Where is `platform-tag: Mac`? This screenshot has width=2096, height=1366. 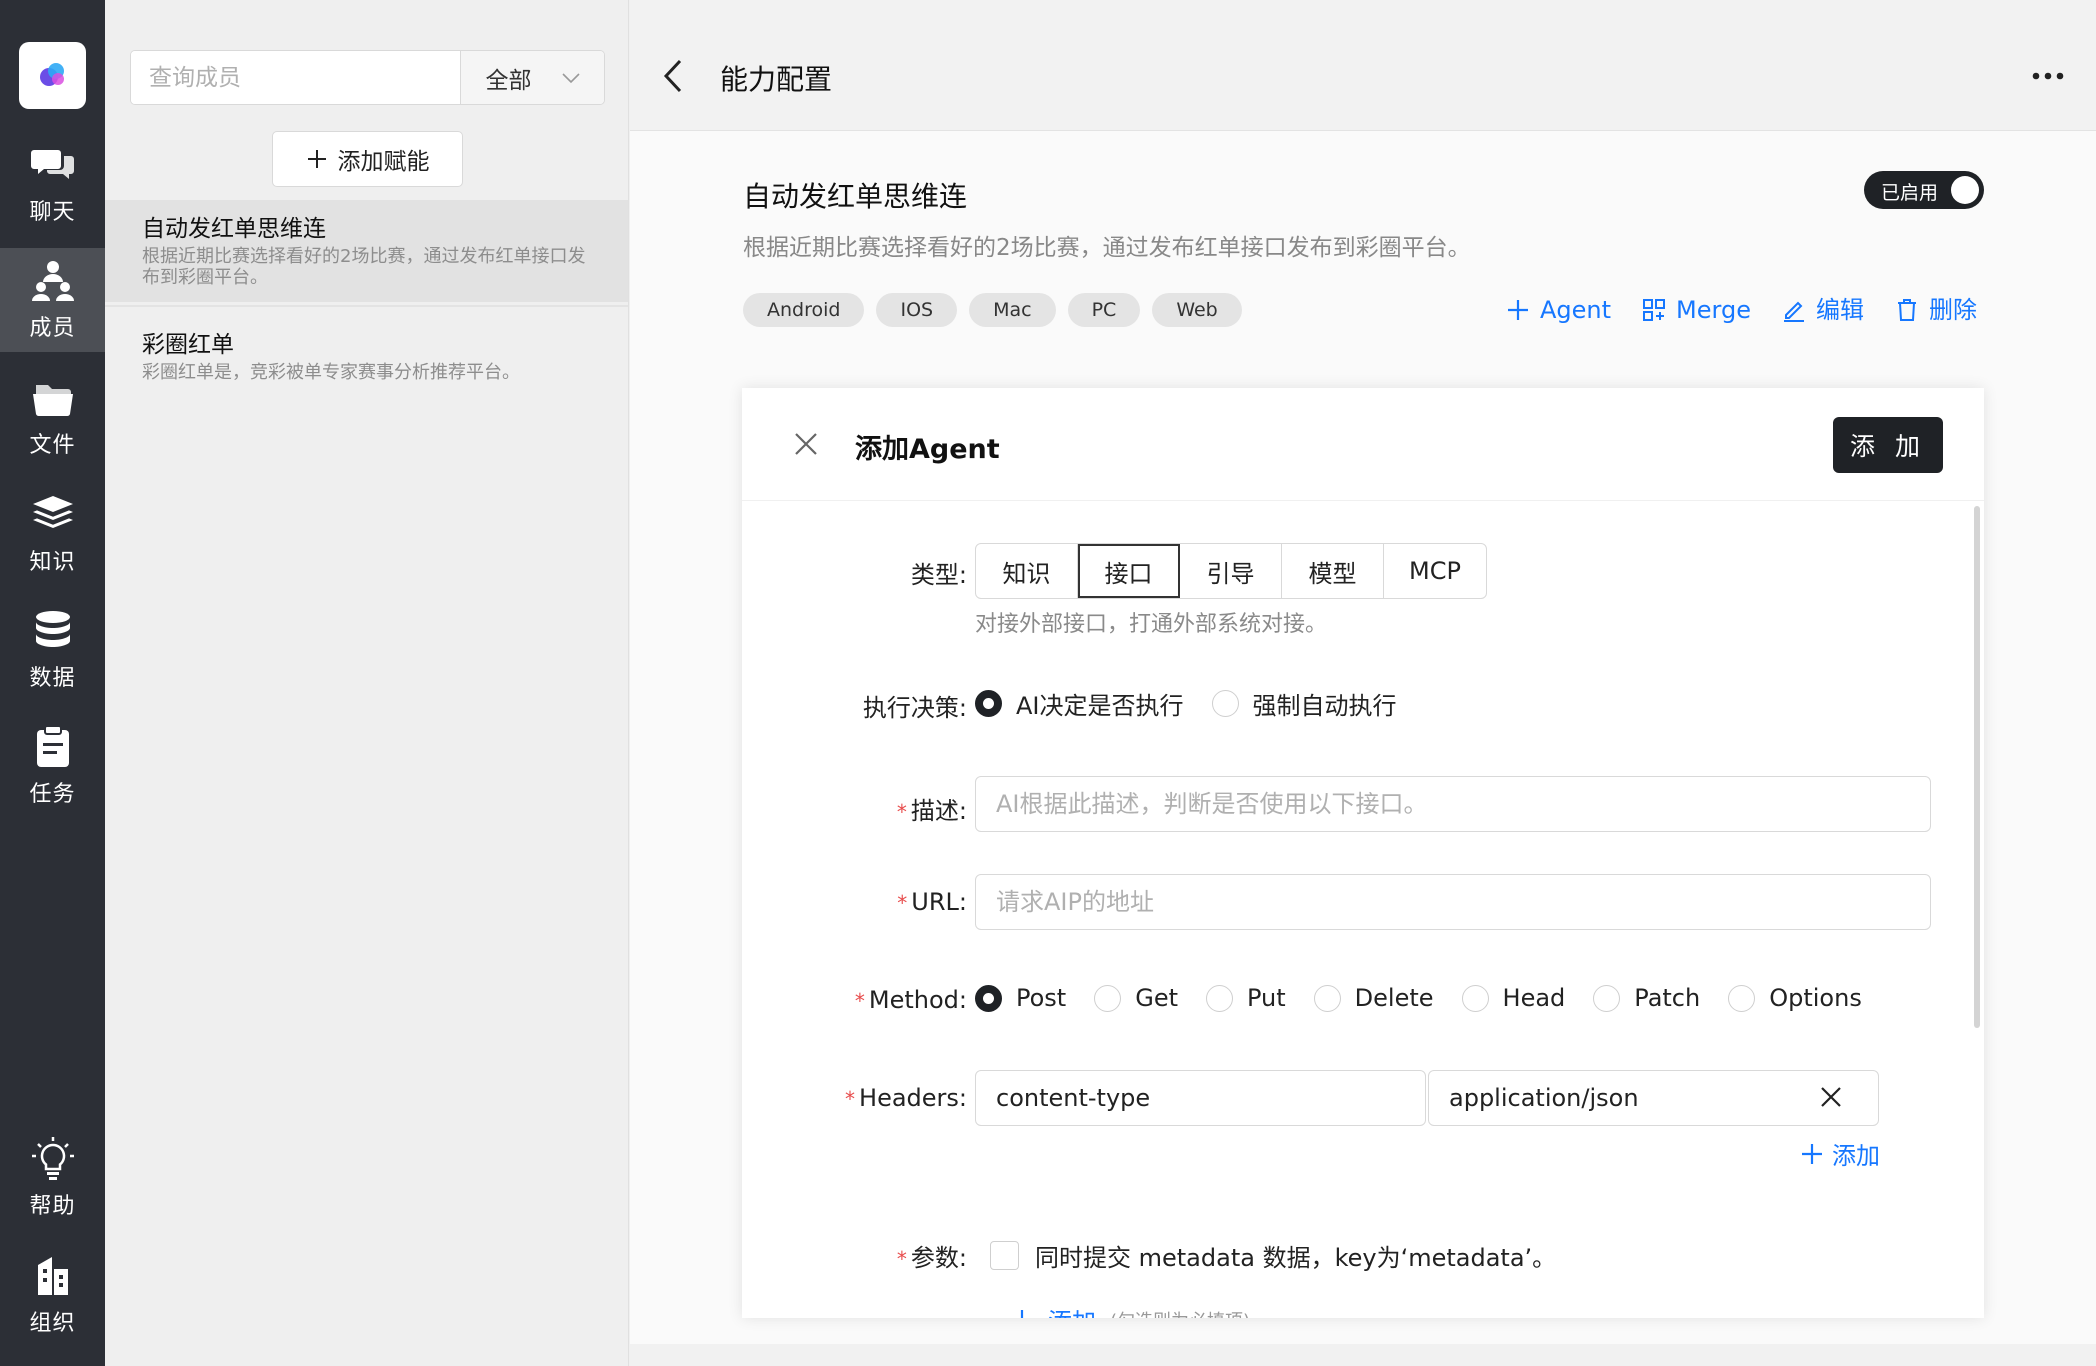
platform-tag: Mac is located at coordinates (1012, 310).